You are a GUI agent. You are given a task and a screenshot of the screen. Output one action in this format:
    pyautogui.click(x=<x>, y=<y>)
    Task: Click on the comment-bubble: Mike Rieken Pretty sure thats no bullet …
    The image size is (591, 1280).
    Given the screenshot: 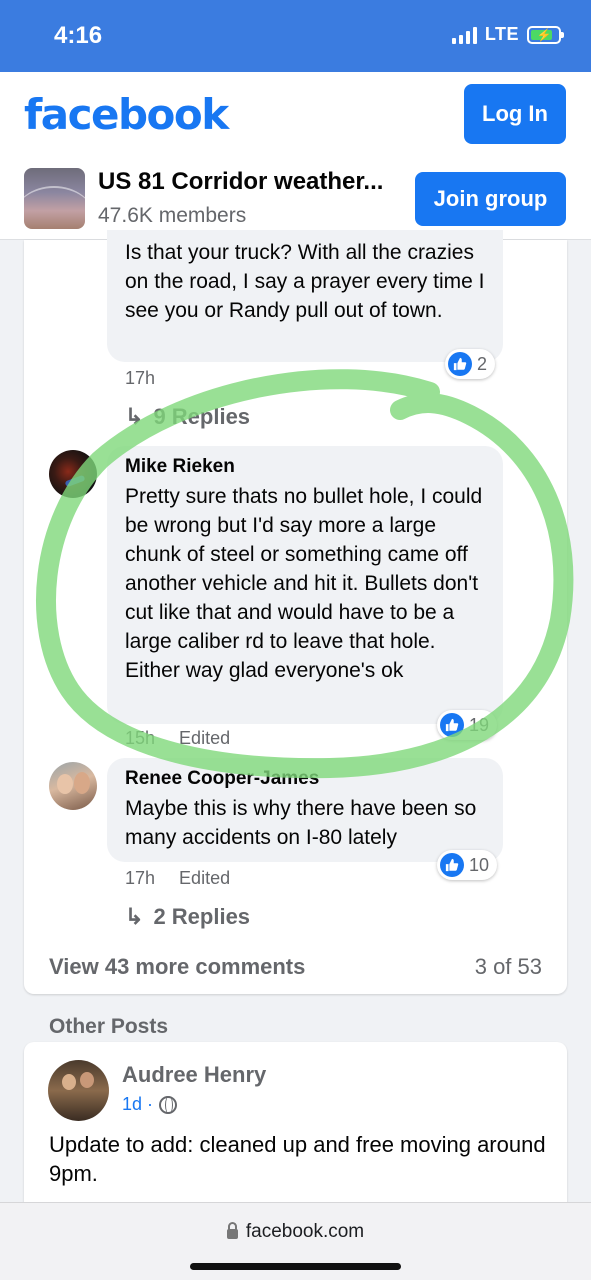 What is the action you would take?
    pyautogui.click(x=305, y=585)
    